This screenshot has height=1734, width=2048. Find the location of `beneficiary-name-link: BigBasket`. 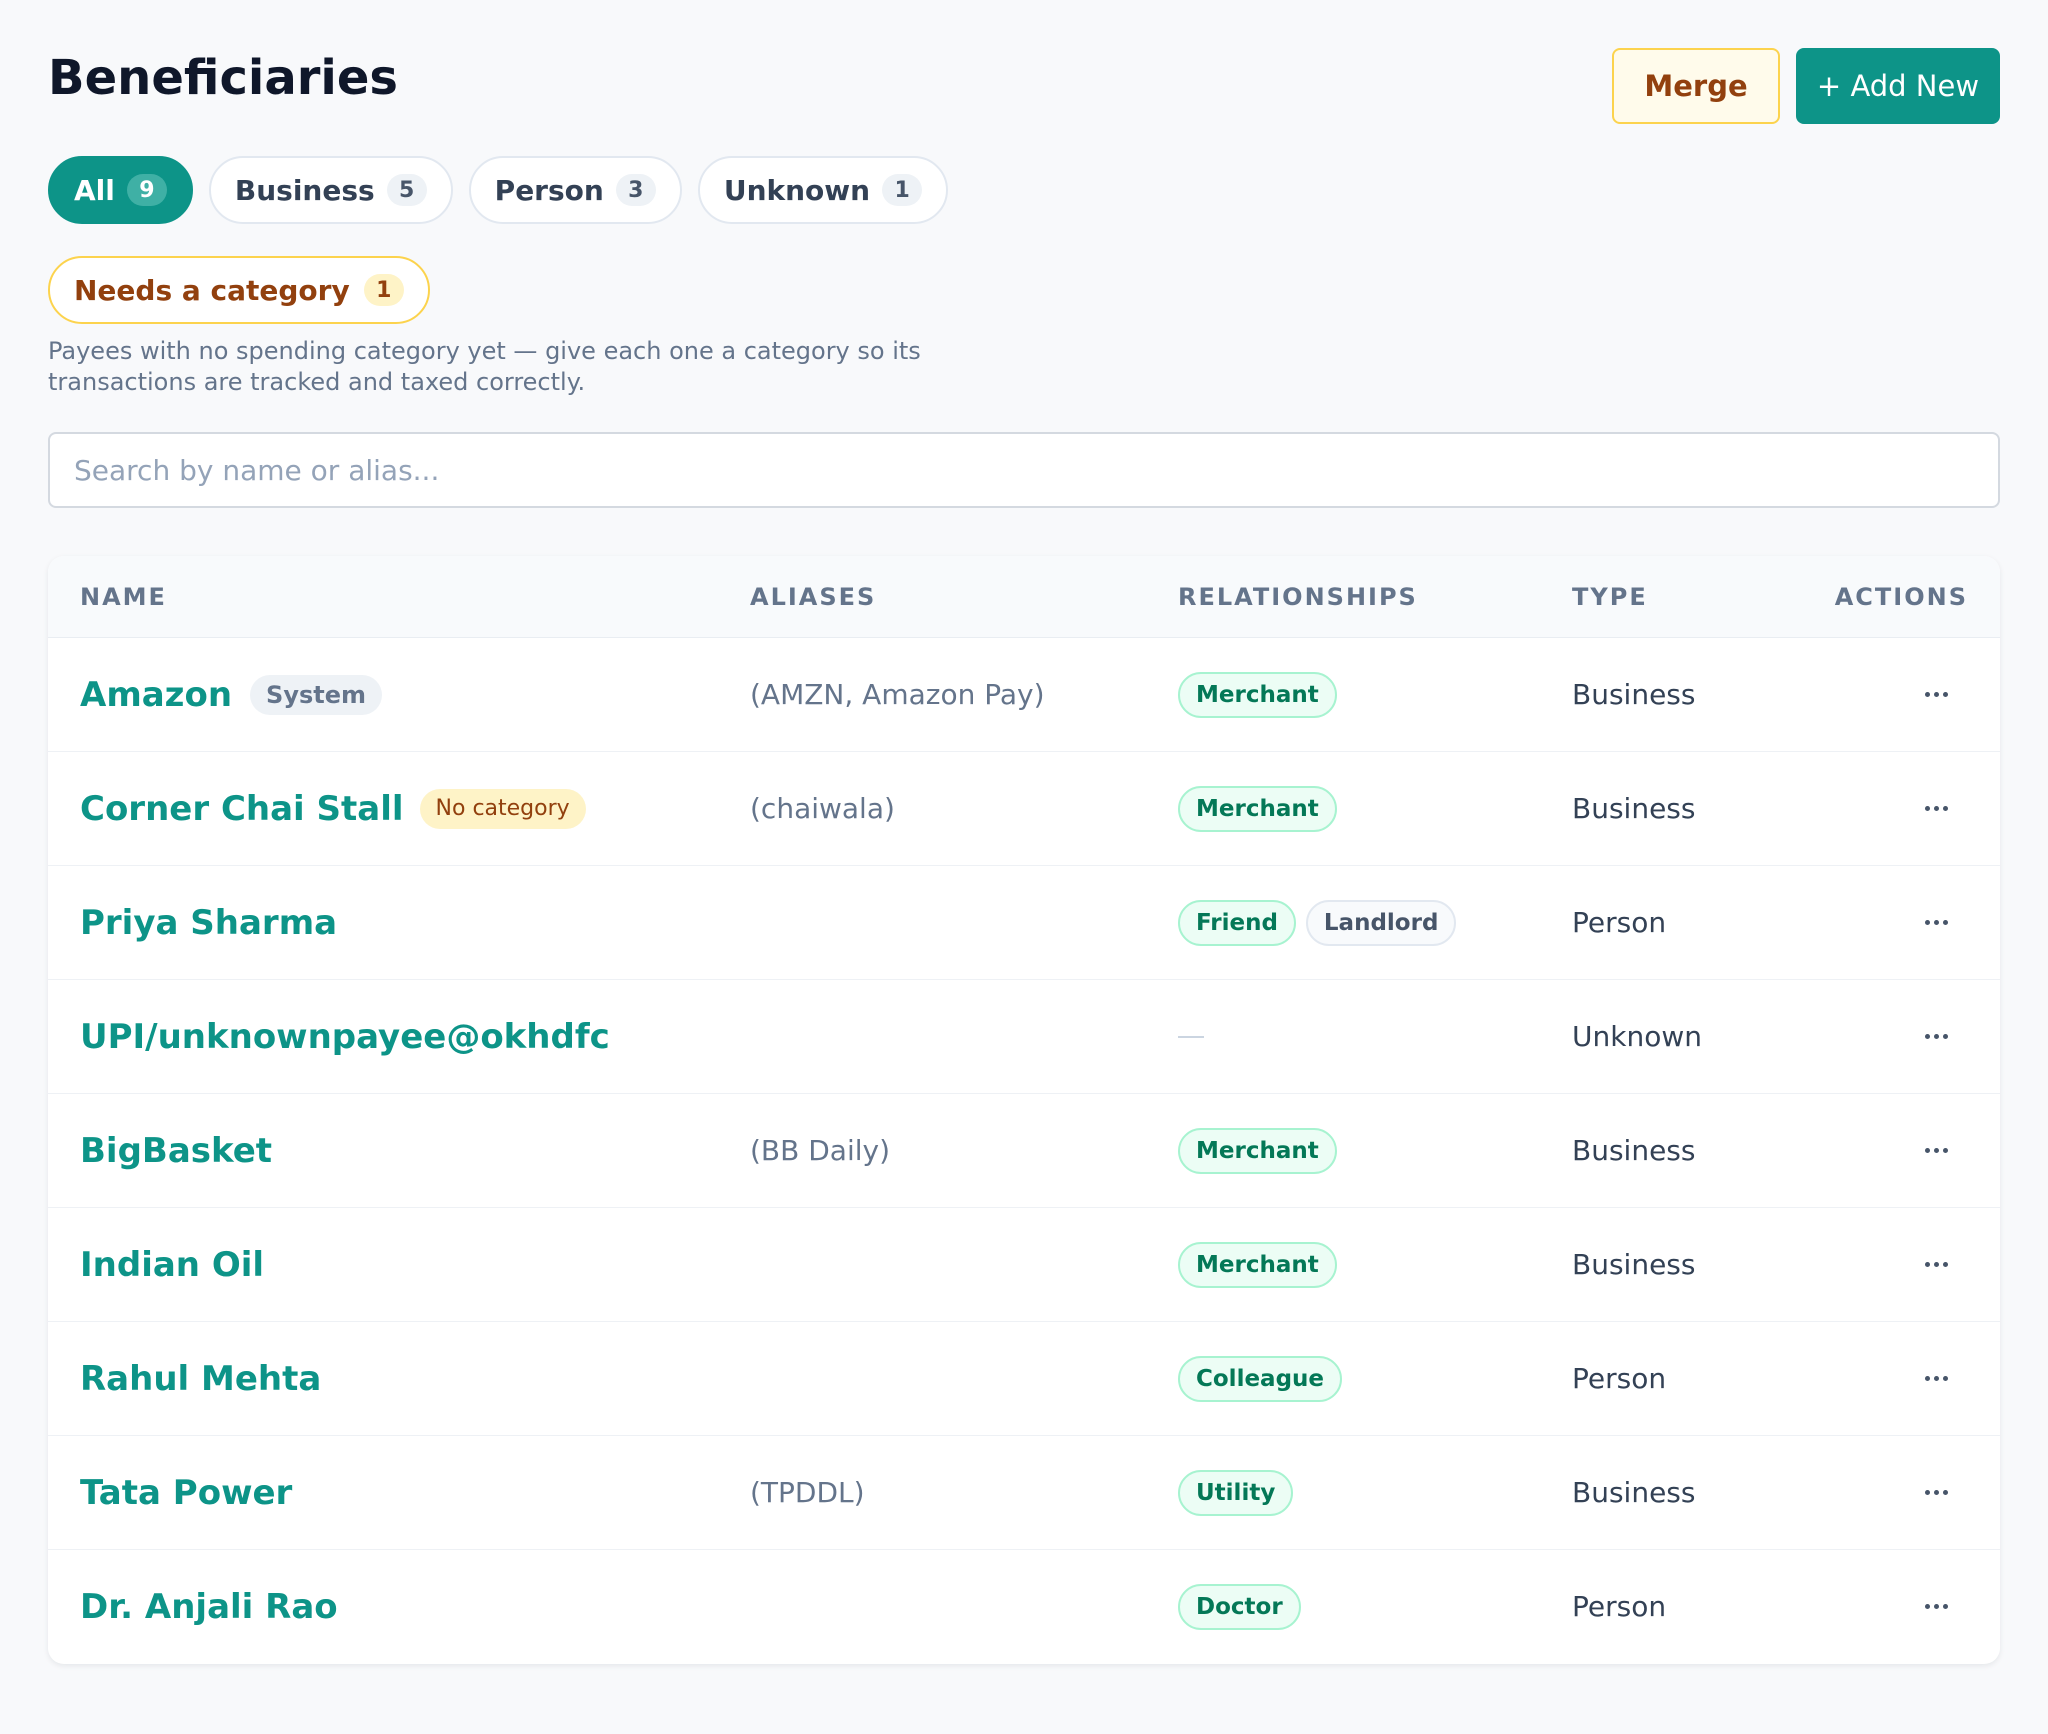

beneficiary-name-link: BigBasket is located at coordinates (176, 1151).